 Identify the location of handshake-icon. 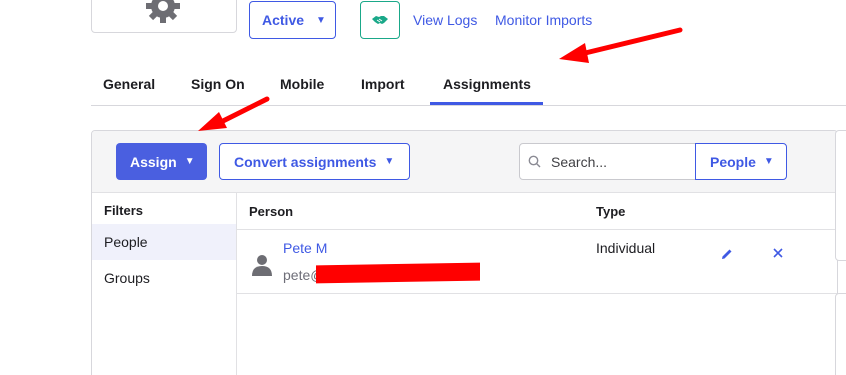
(380, 20).